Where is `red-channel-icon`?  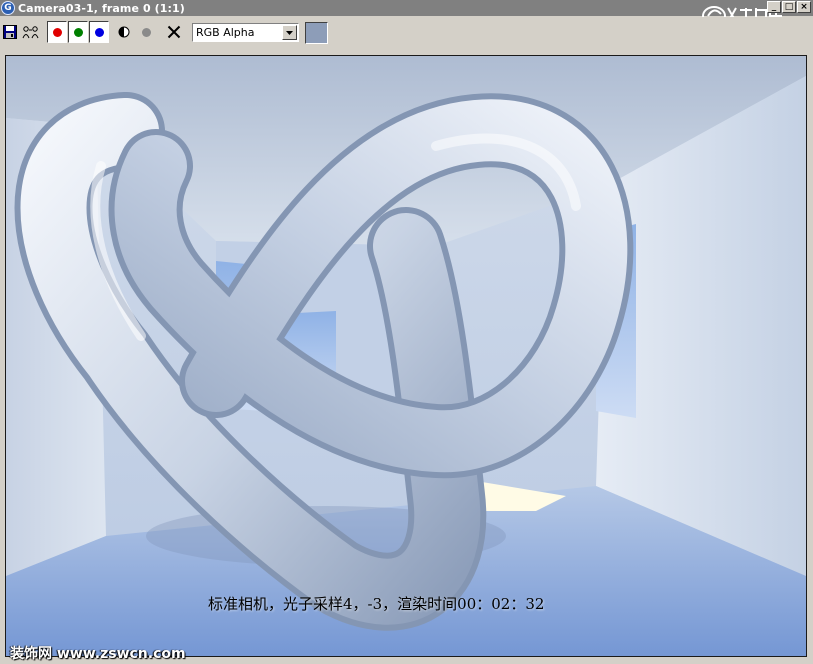
red-channel-icon is located at coordinates (57, 32).